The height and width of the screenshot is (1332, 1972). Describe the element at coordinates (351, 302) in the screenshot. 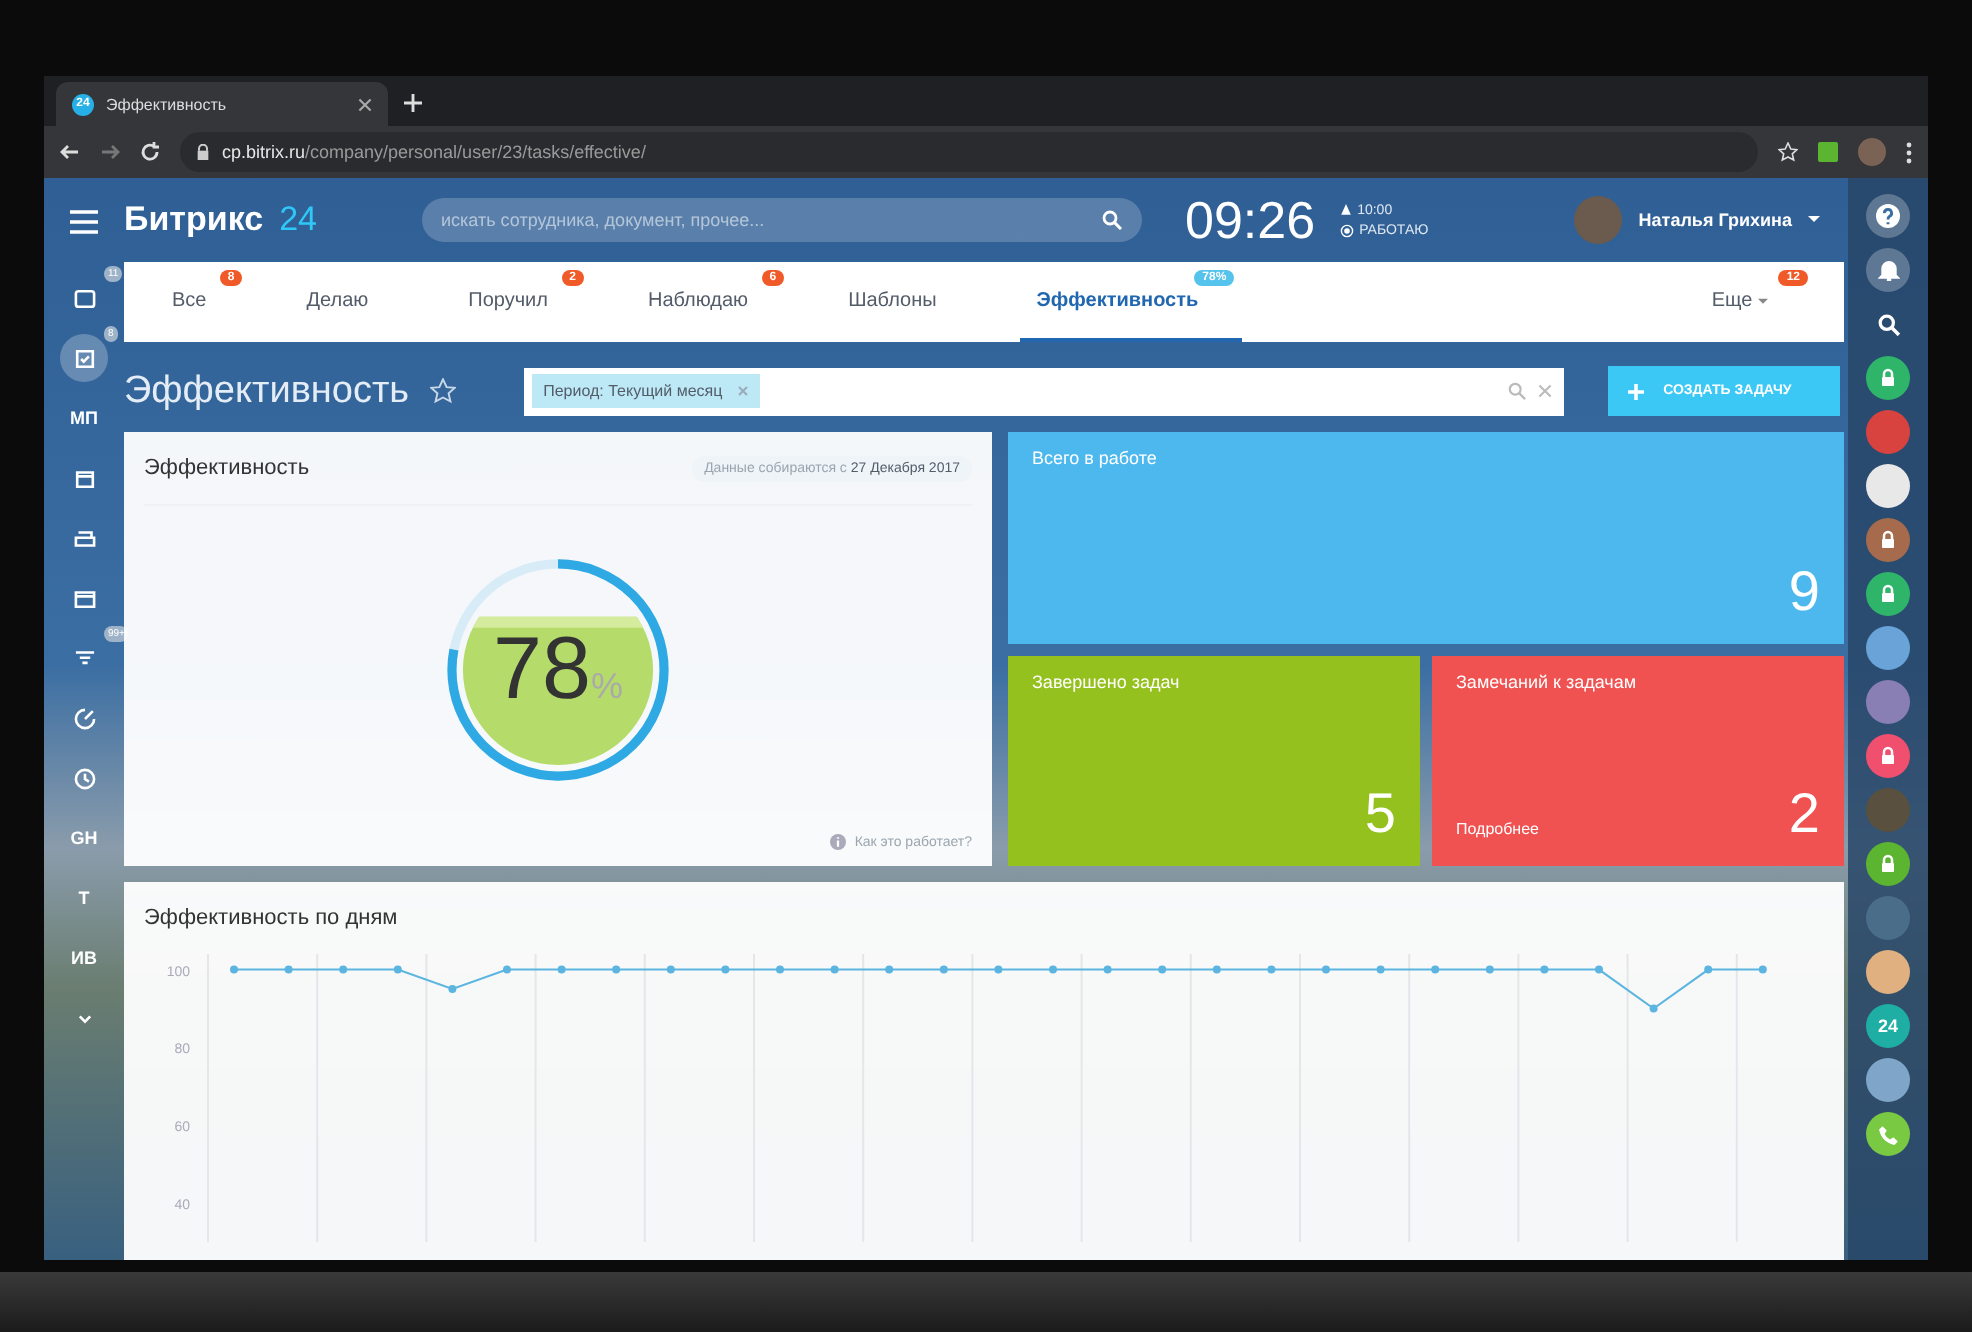

I see `tab: Делаю` at that location.